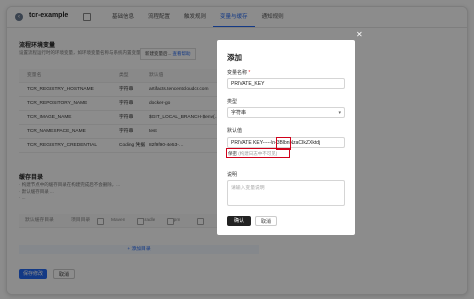 The image size is (474, 299). What do you see at coordinates (232, 102) in the screenshot?
I see `type-label: 类型` at bounding box center [232, 102].